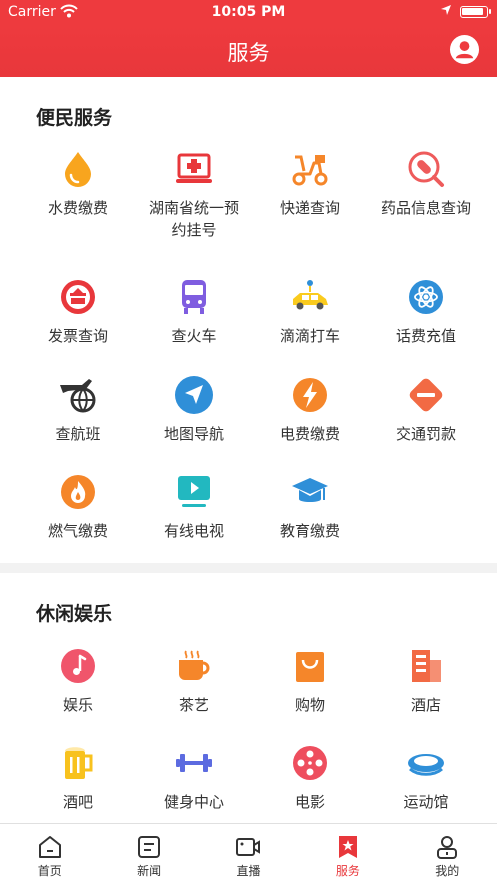 This screenshot has height=883, width=497. Describe the element at coordinates (78, 666) in the screenshot. I see `music-note-icon` at that location.